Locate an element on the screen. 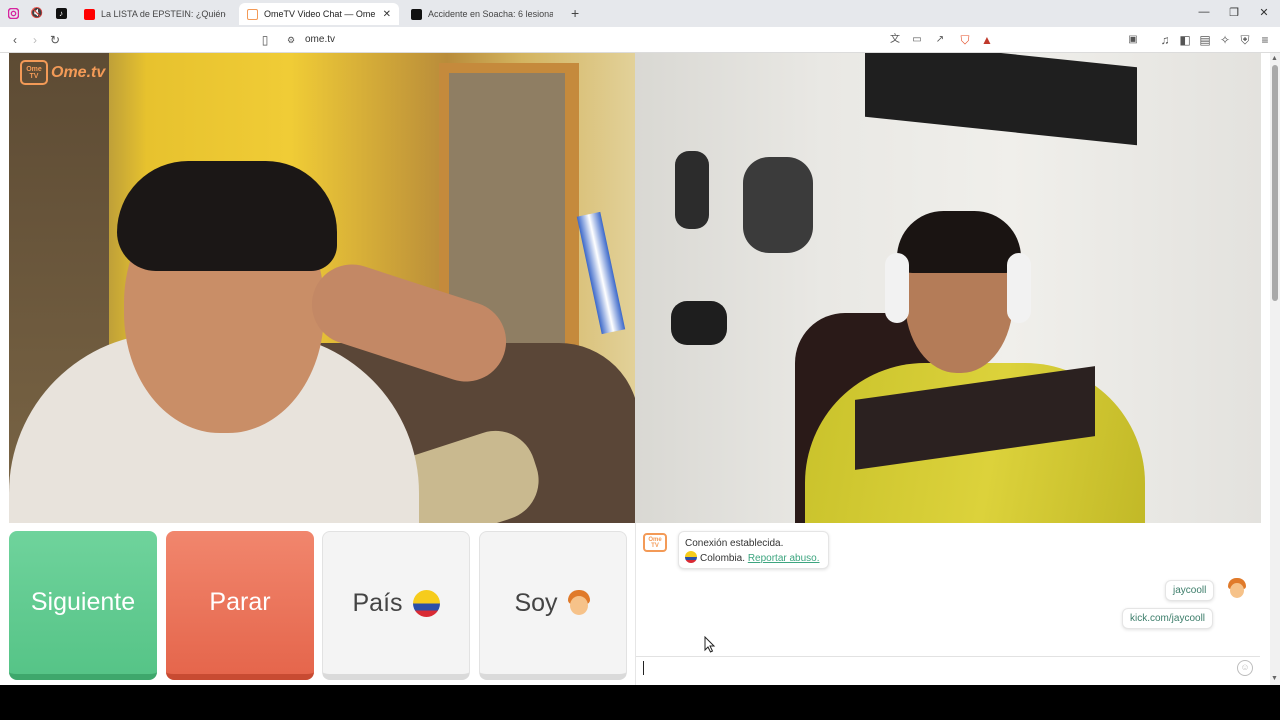  tab-title: La LISTA de EPSTEIN: ¿Quiénes están is located at coordinates (163, 14).